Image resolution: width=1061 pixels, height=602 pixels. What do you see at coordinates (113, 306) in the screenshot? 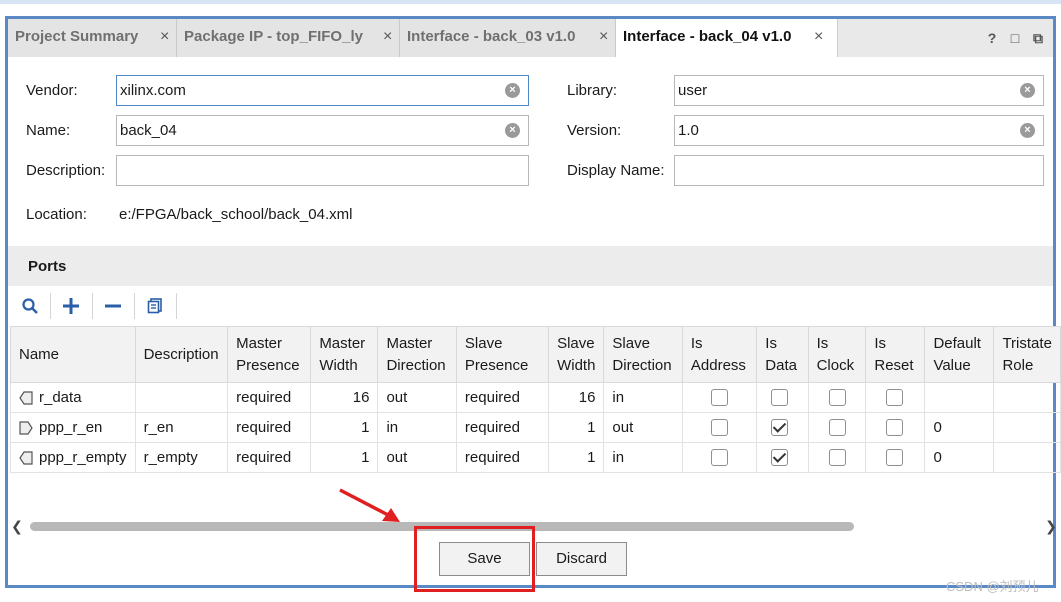
I see `remove-icon` at bounding box center [113, 306].